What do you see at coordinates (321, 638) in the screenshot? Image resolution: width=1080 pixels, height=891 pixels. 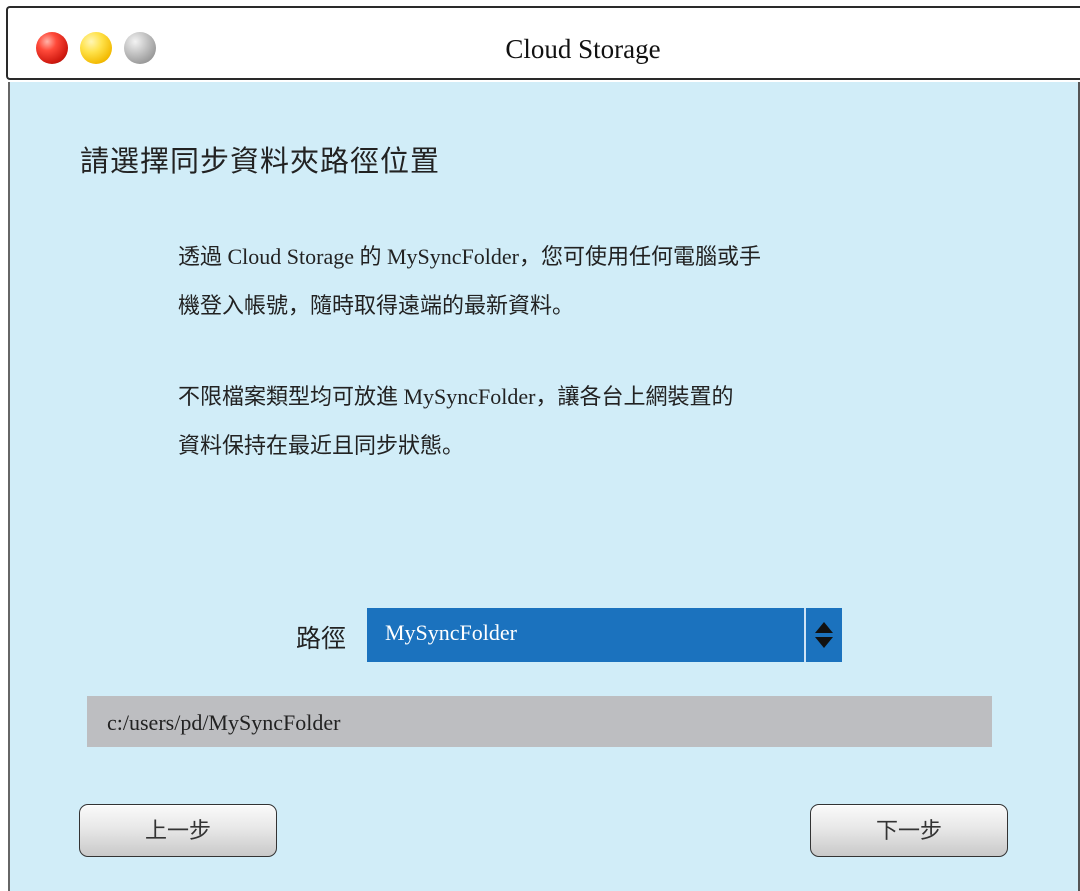 I see `path-label: 路徑` at bounding box center [321, 638].